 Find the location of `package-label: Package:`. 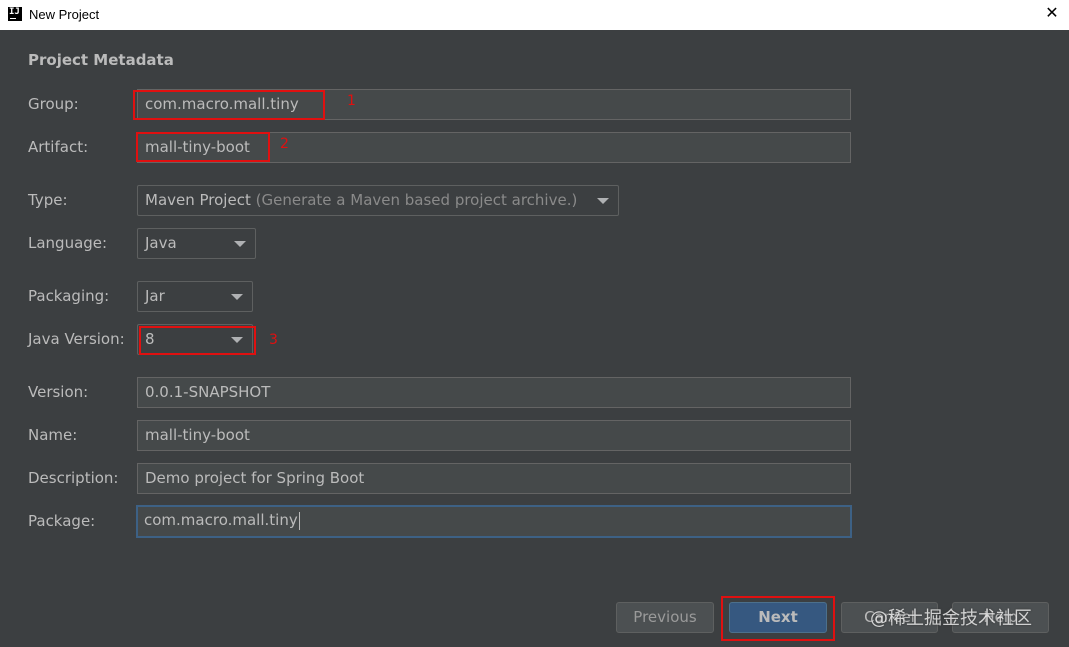

package-label: Package: is located at coordinates (62, 521).